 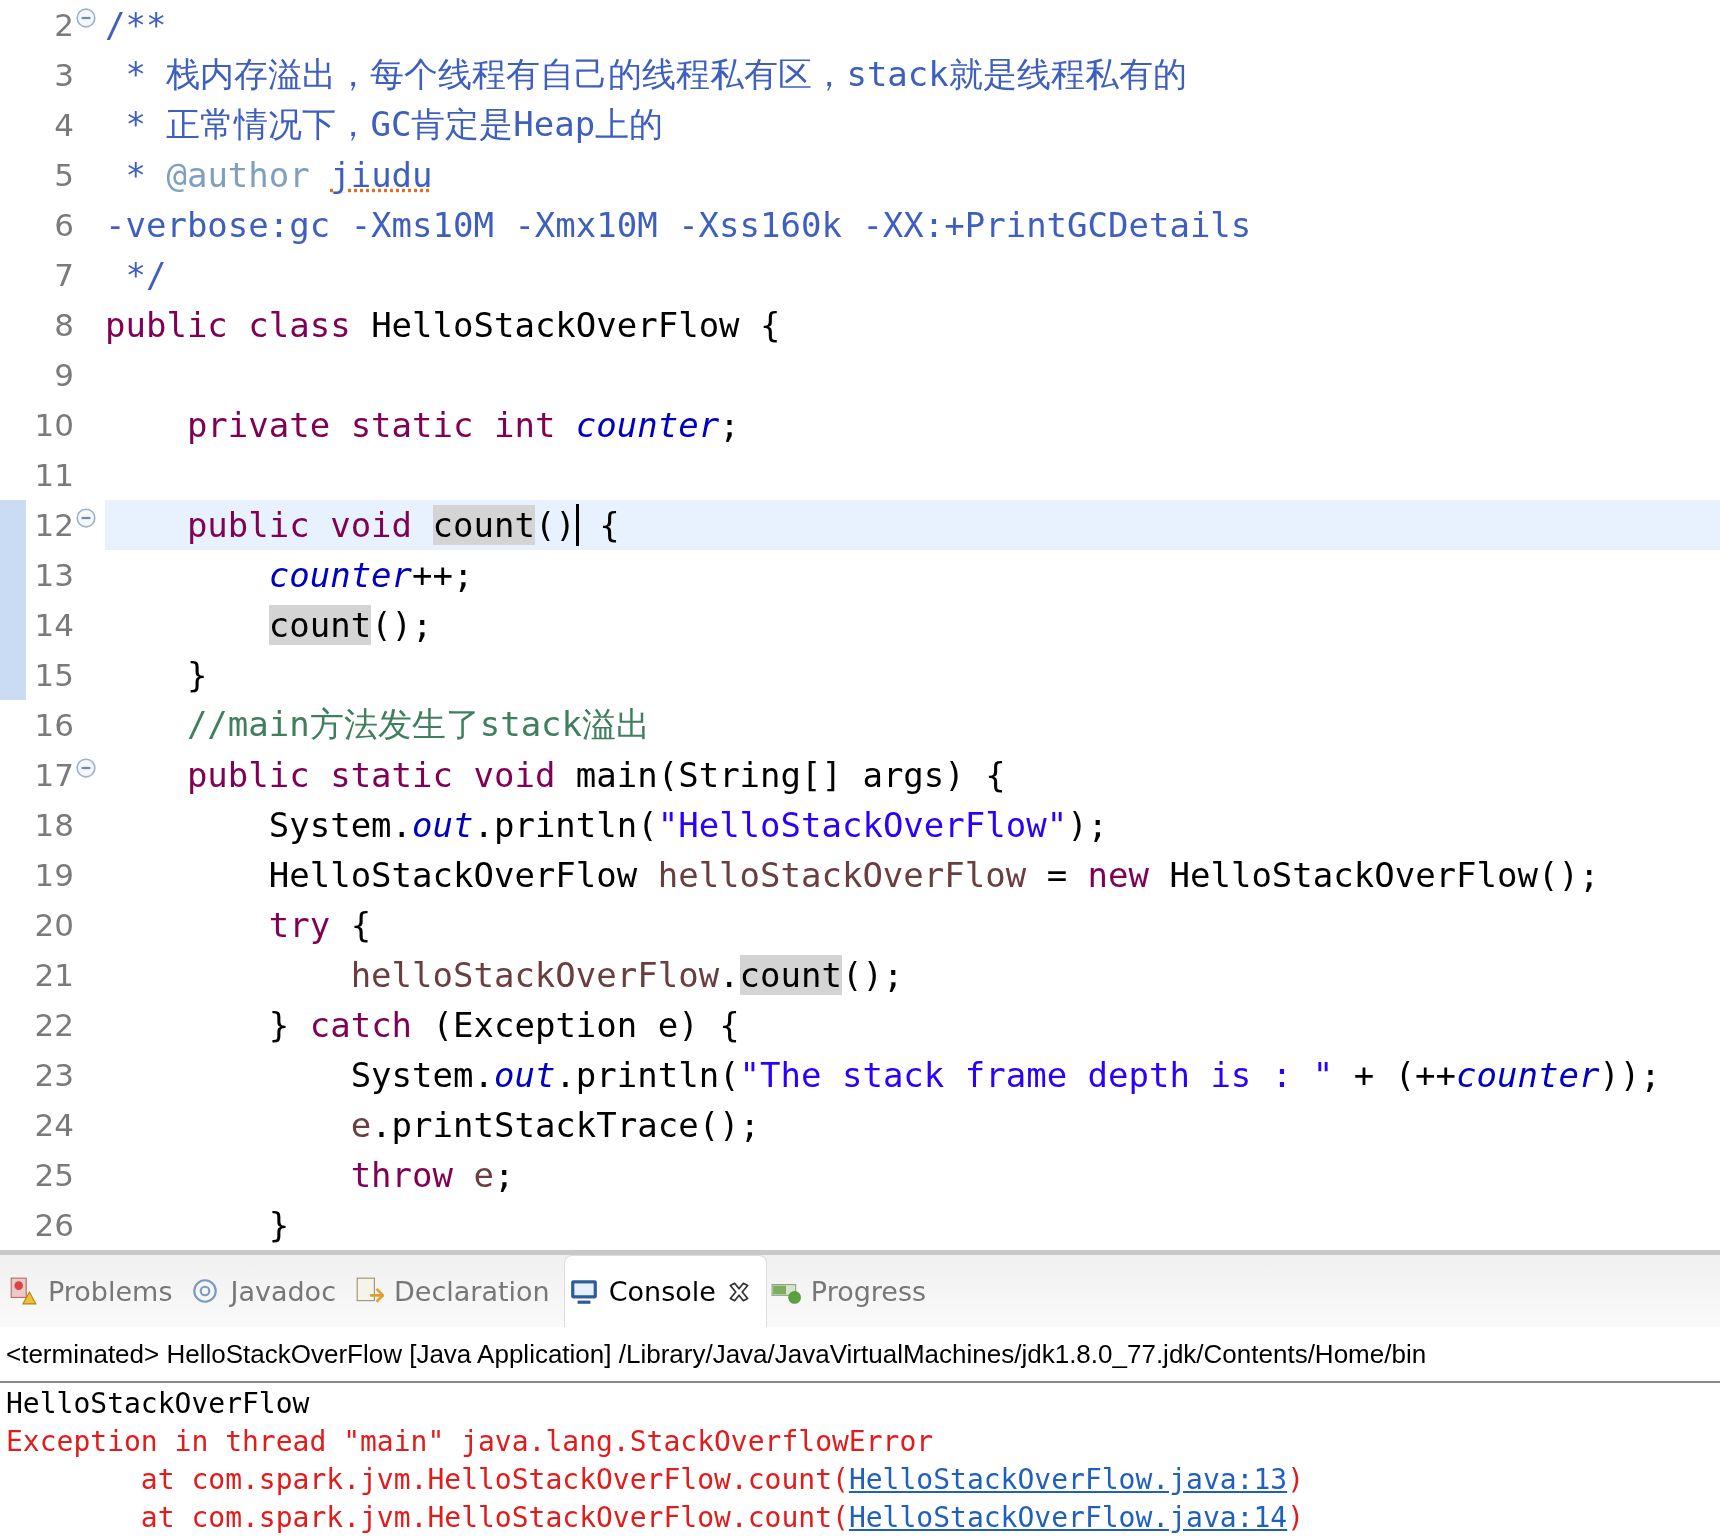 I want to click on code-line: } catch (Exception e) {, so click(x=503, y=1025).